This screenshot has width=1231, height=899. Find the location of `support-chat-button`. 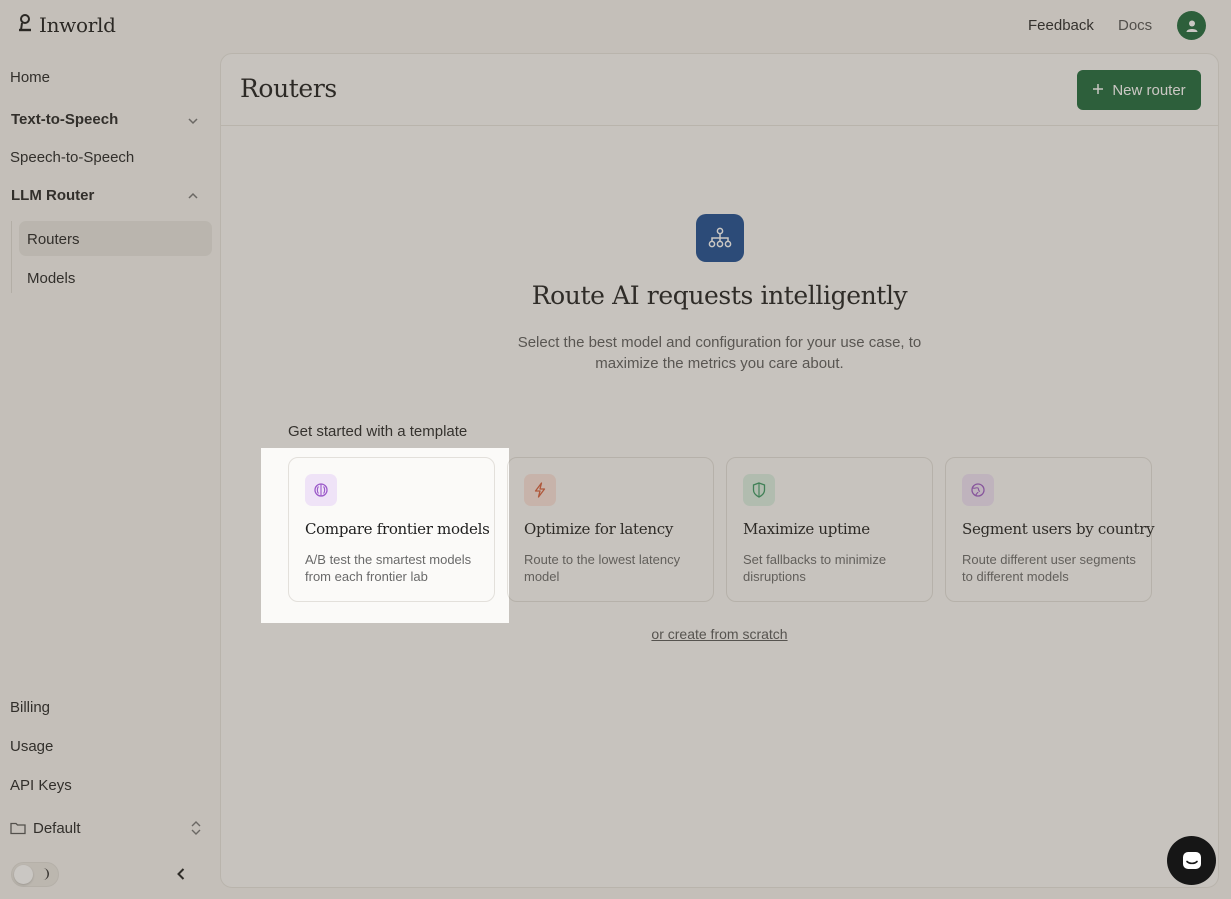

support-chat-button is located at coordinates (1191, 860).